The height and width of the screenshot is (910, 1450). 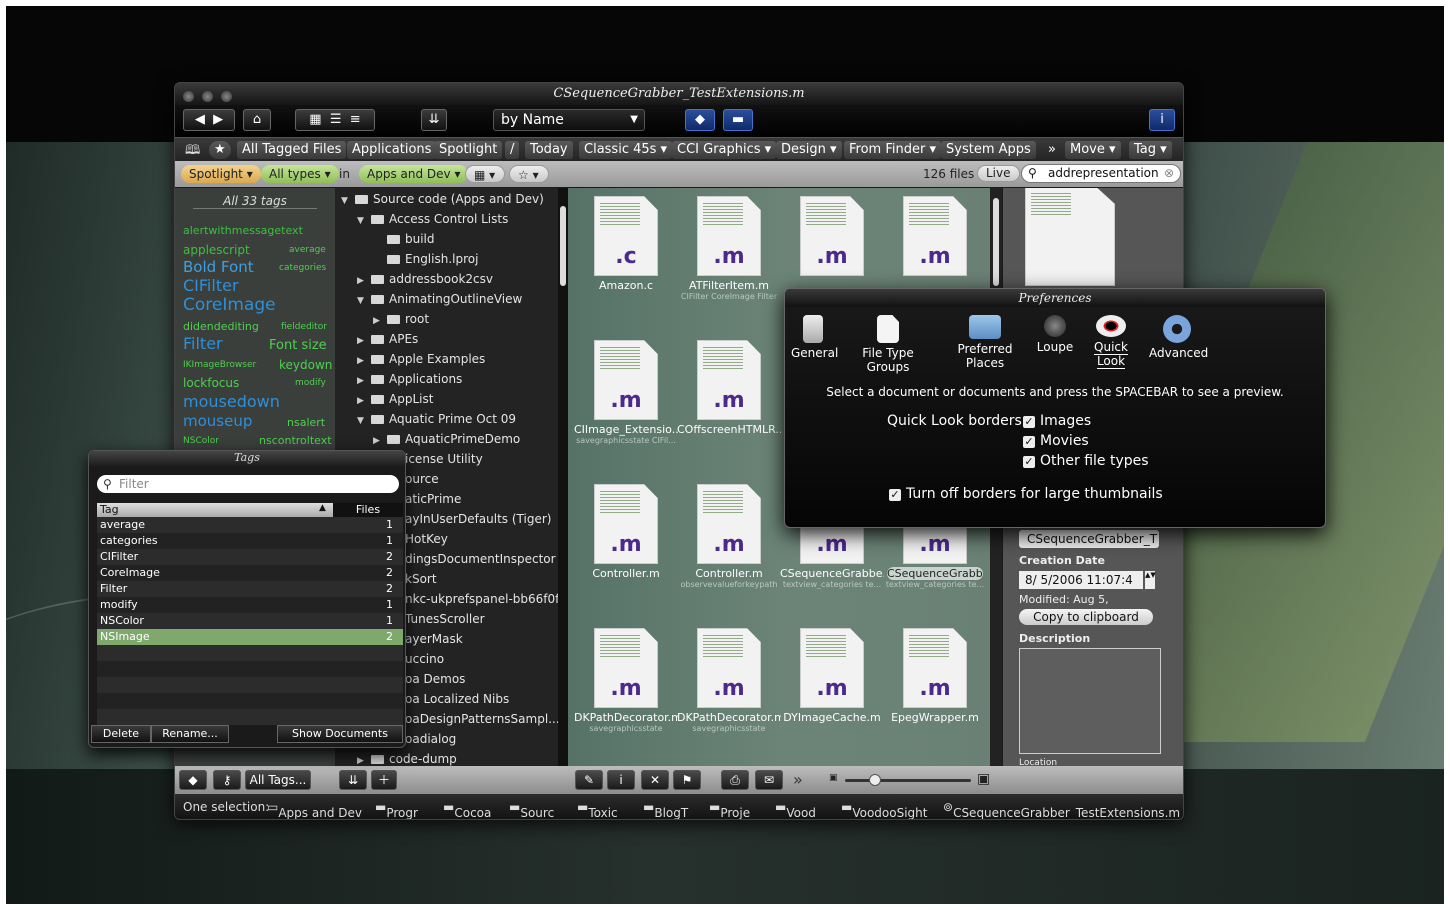 I want to click on clear-search-icon: ⊗, so click(x=1169, y=173).